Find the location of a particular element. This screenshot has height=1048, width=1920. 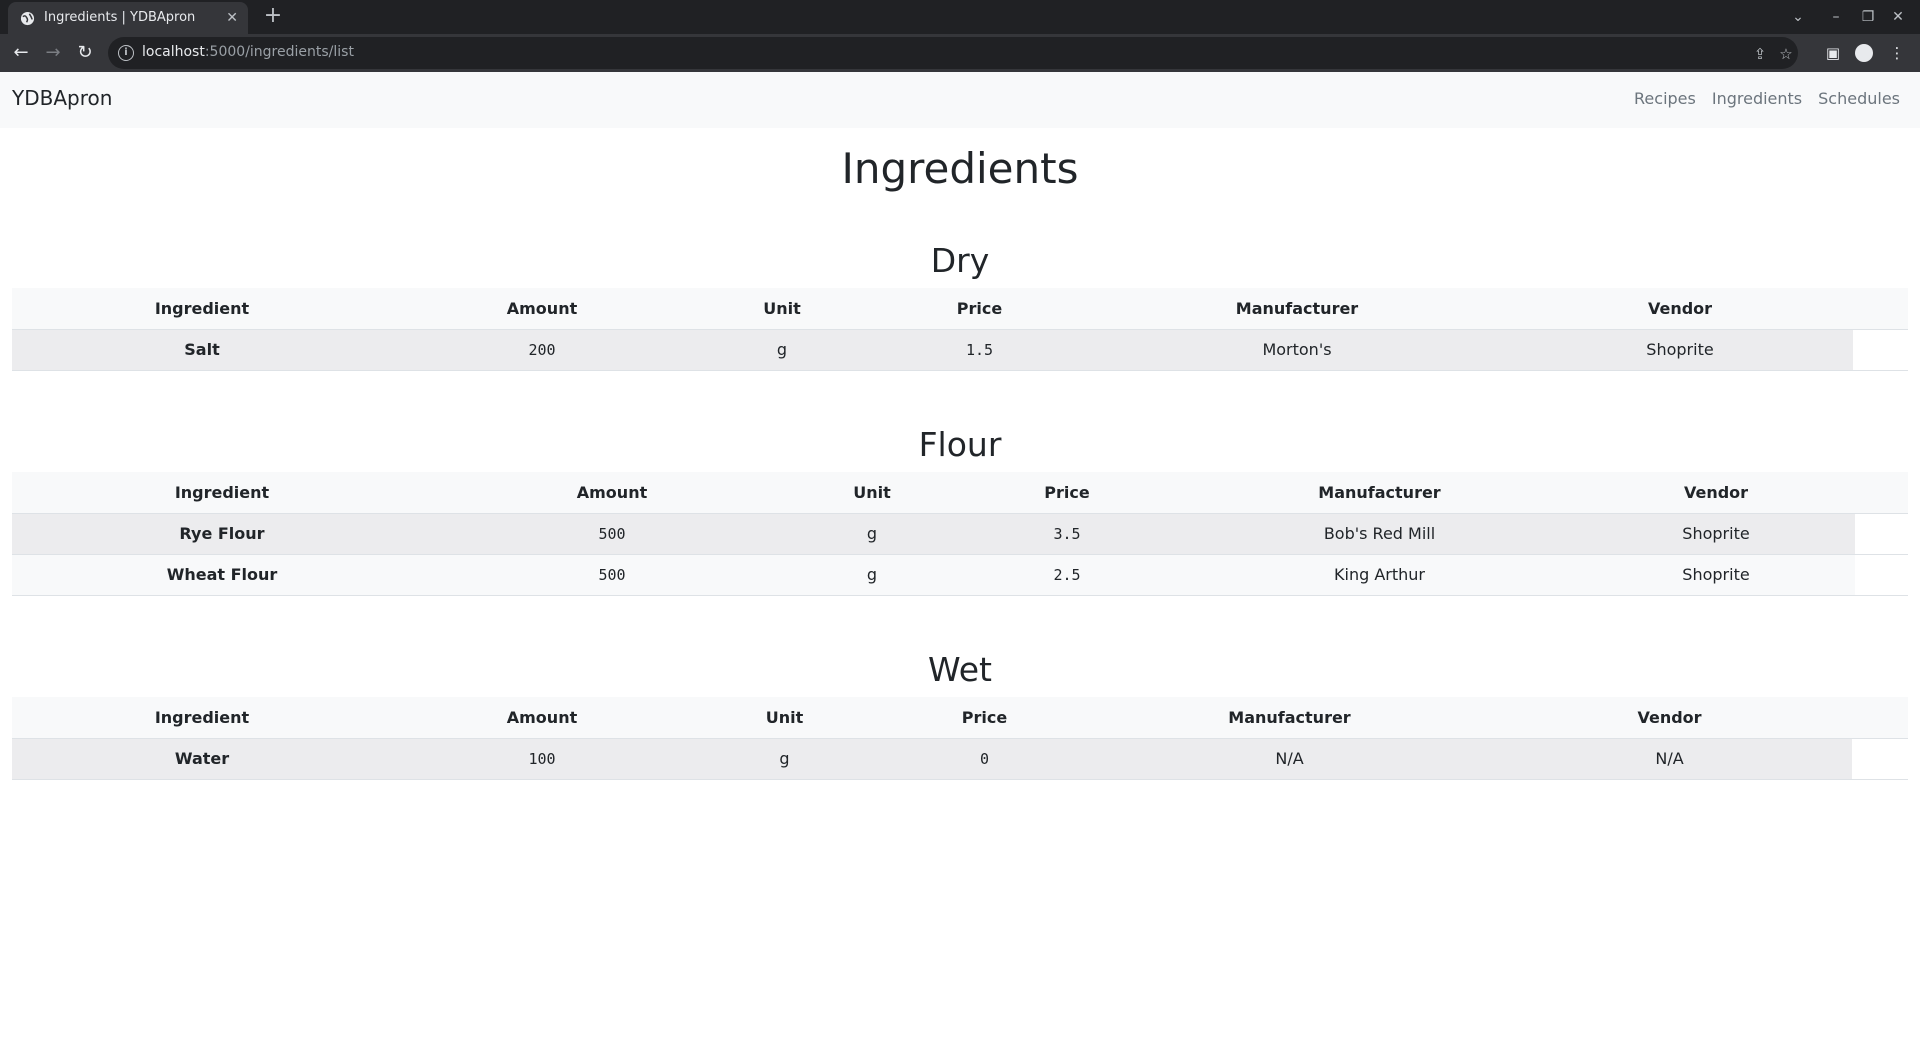

new-tab-button: + is located at coordinates (273, 17).